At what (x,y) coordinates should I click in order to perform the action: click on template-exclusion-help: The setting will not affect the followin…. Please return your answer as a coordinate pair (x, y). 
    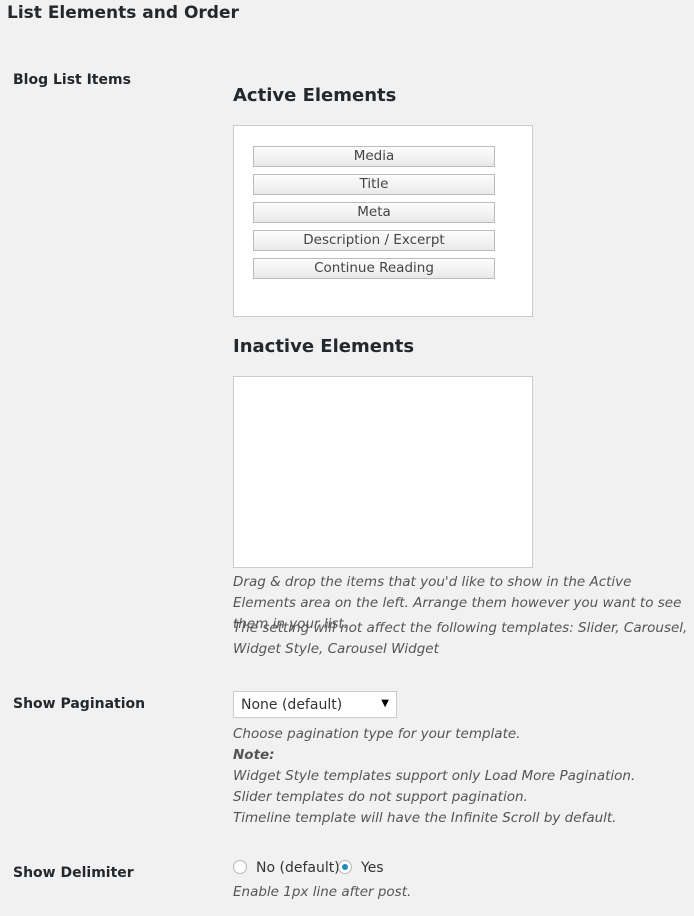
    Looking at the image, I should click on (460, 638).